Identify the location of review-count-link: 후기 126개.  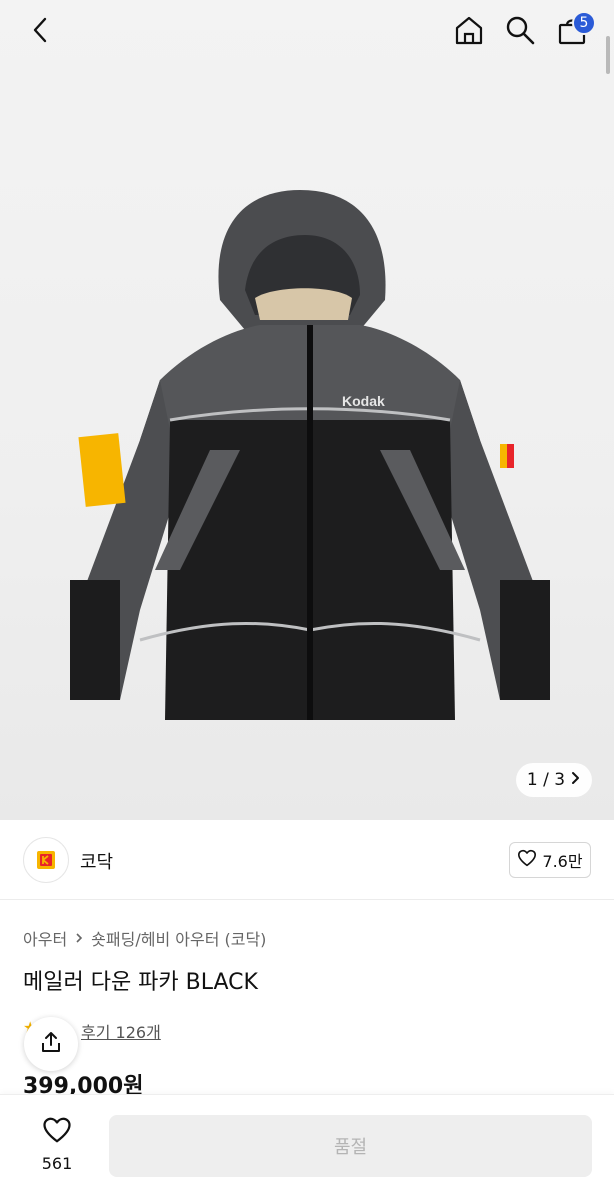
(121, 1031).